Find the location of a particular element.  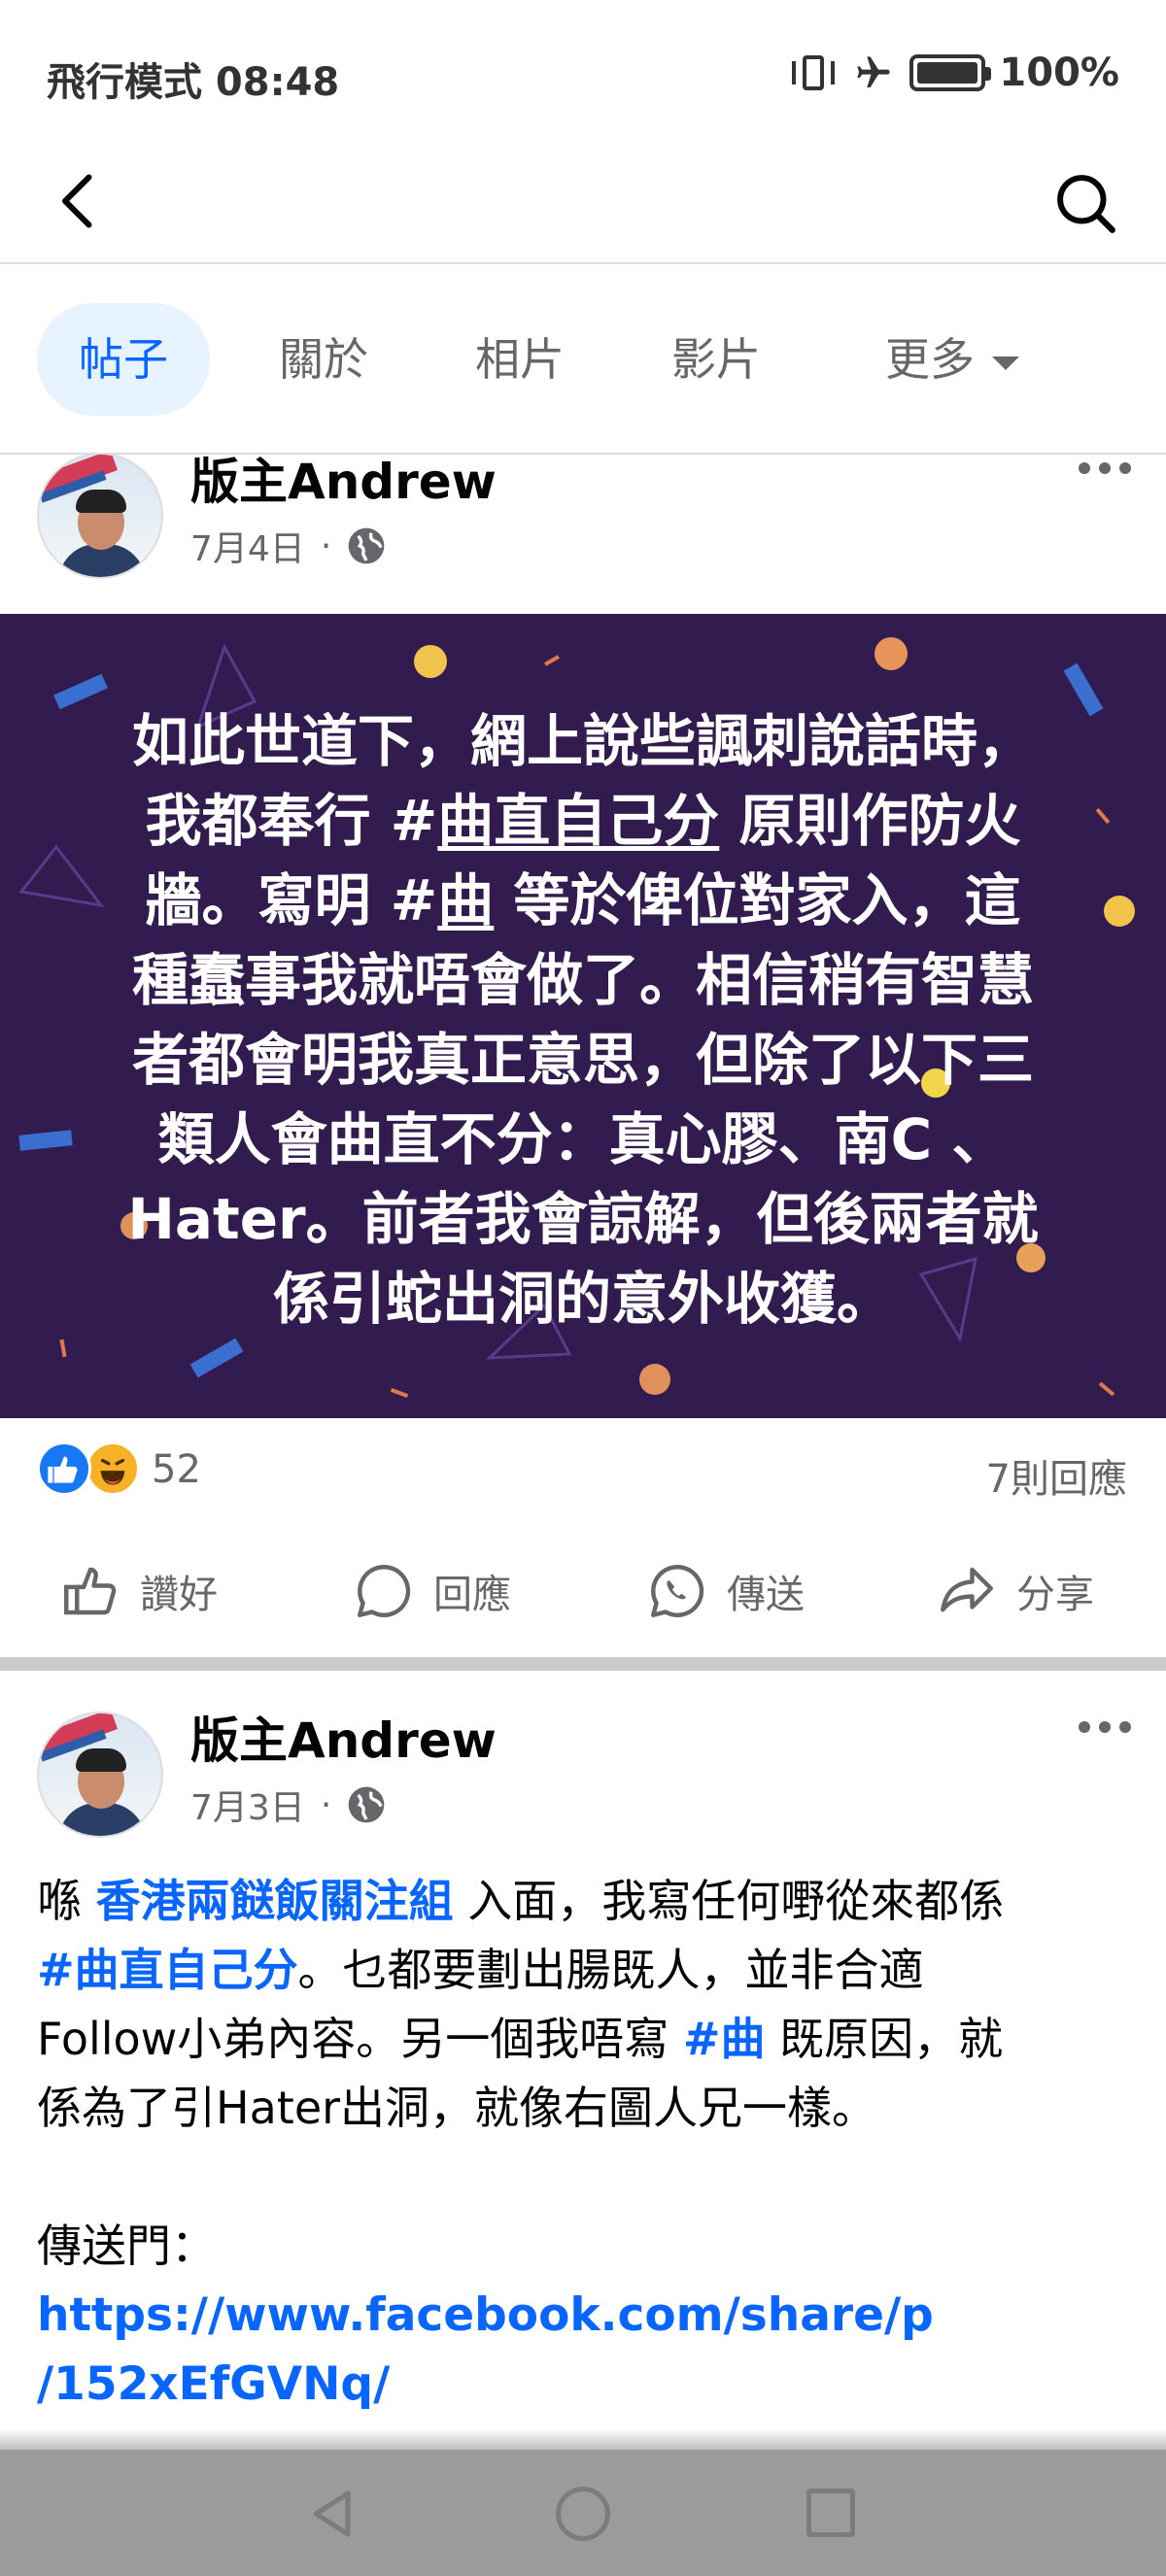

battery-icon is located at coordinates (950, 72).